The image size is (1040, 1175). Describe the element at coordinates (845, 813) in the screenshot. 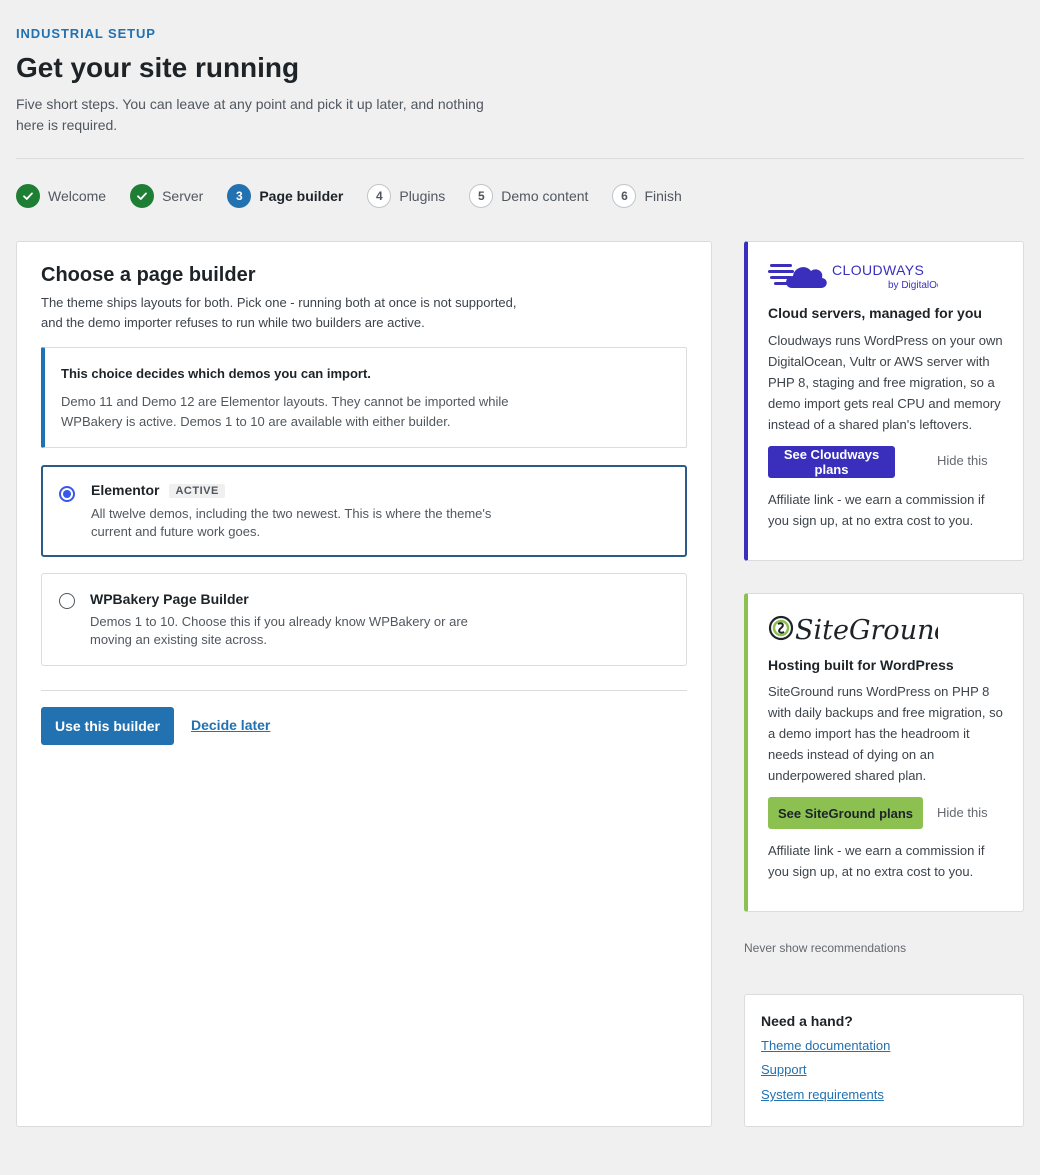

I see `see-siteground-plans-button: See SiteGround plans` at that location.